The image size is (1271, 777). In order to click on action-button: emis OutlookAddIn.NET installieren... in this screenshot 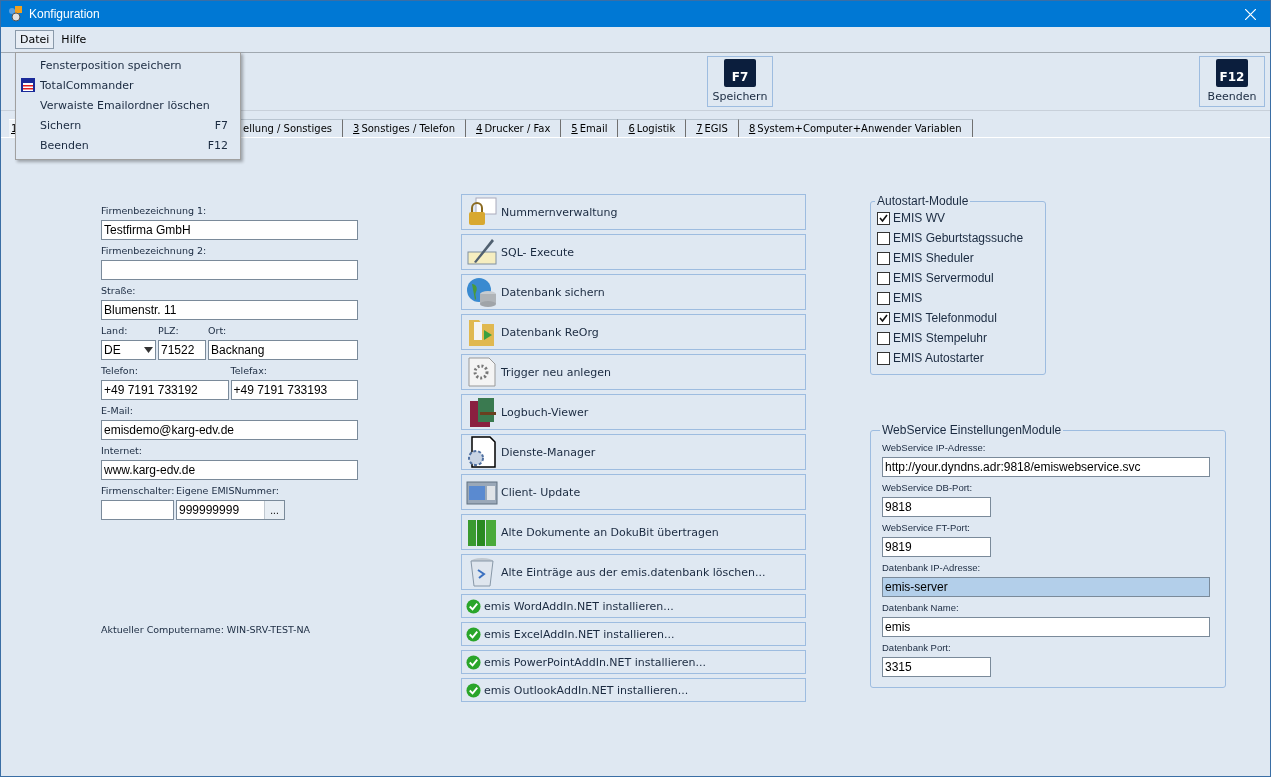, I will do `click(633, 690)`.